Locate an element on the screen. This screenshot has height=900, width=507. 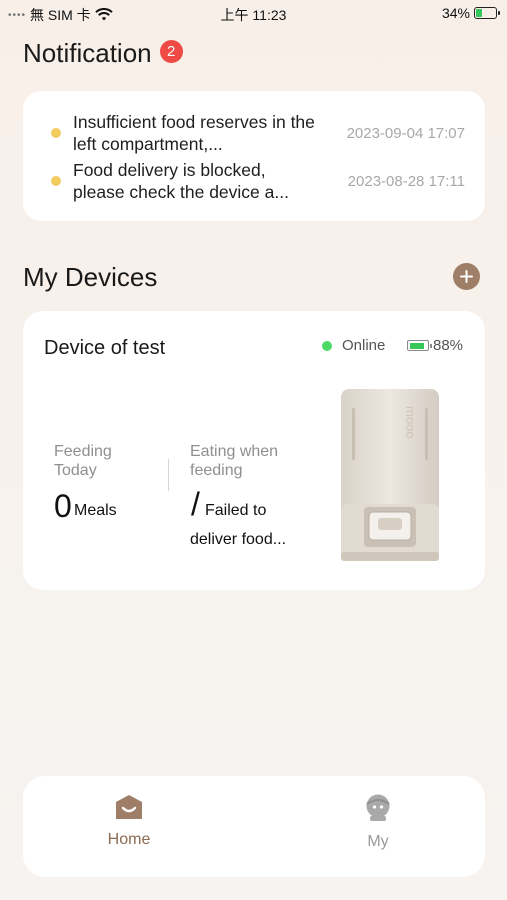
pet-feeder-image: mooo is located at coordinates (390, 475).